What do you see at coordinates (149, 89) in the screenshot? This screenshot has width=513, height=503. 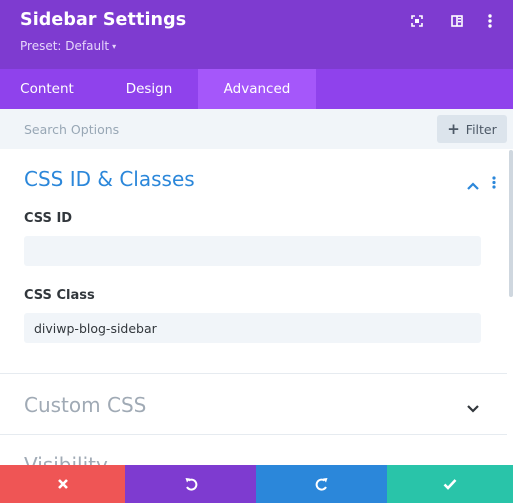 I see `tab-design: Design` at bounding box center [149, 89].